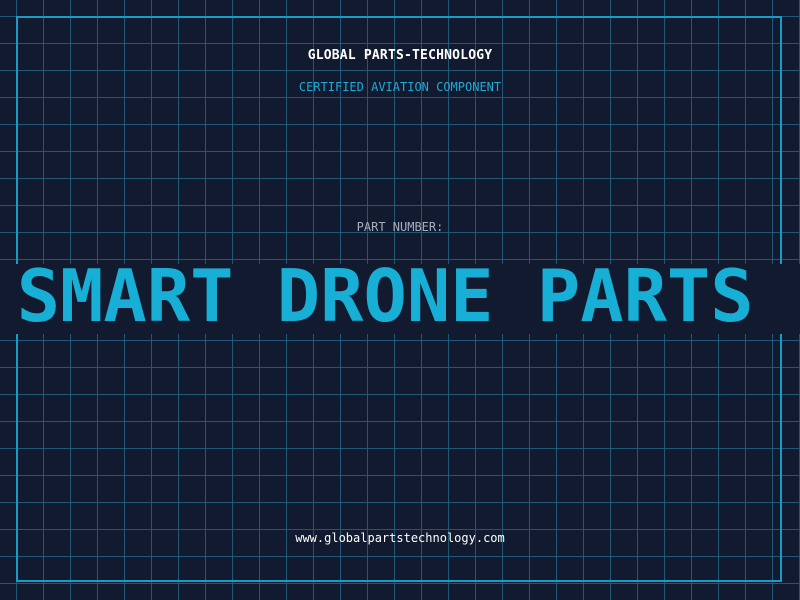 The image size is (800, 600). I want to click on certification-subtitle: CERTIFIED AVIATION COMPONENT, so click(400, 87).